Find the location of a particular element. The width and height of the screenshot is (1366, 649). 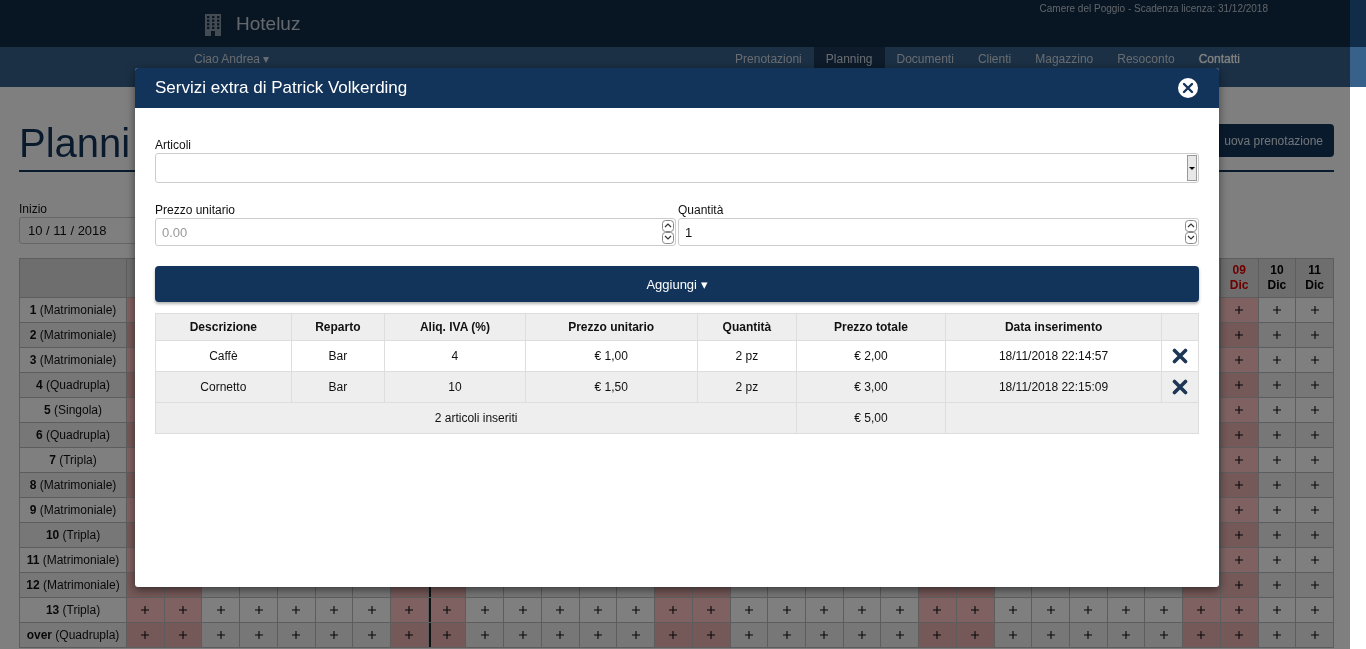

close-icon is located at coordinates (1188, 88).